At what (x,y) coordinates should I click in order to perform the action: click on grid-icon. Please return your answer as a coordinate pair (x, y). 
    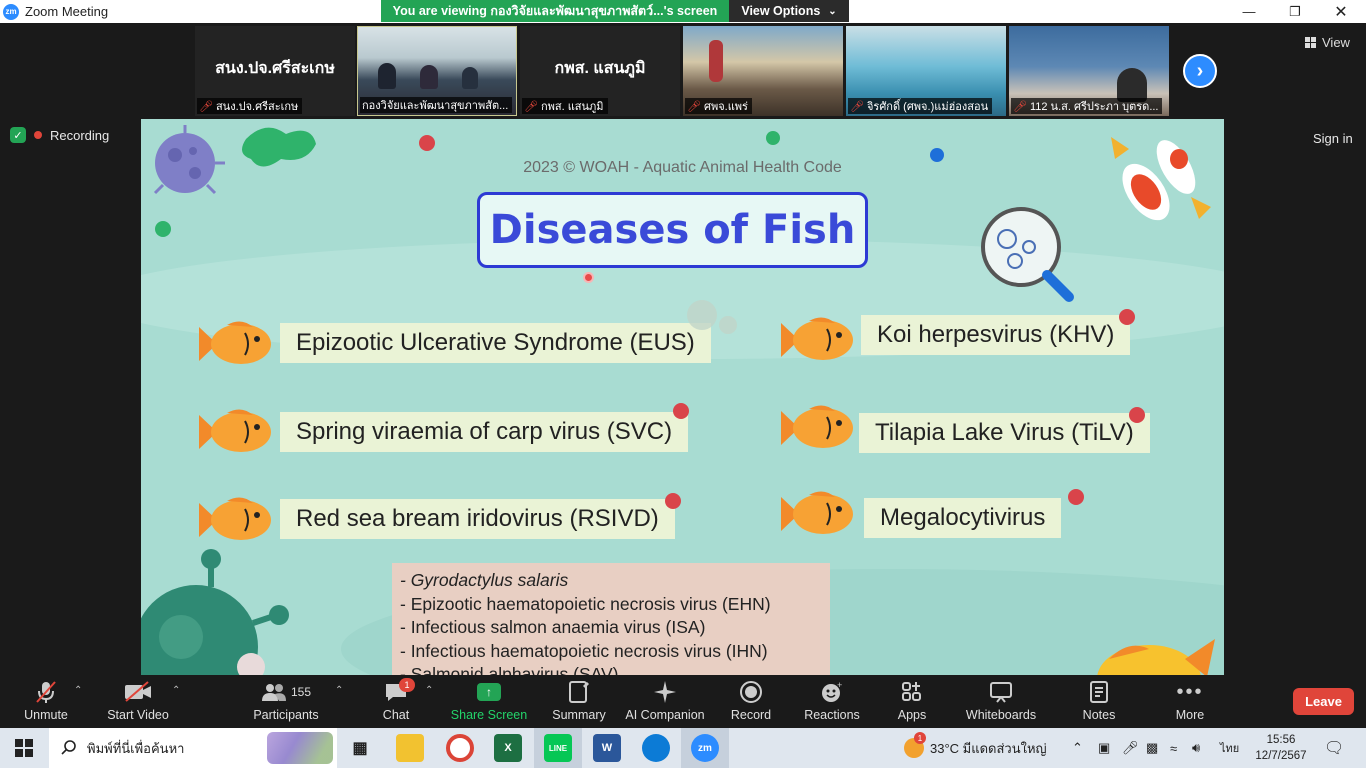
    Looking at the image, I should click on (1310, 42).